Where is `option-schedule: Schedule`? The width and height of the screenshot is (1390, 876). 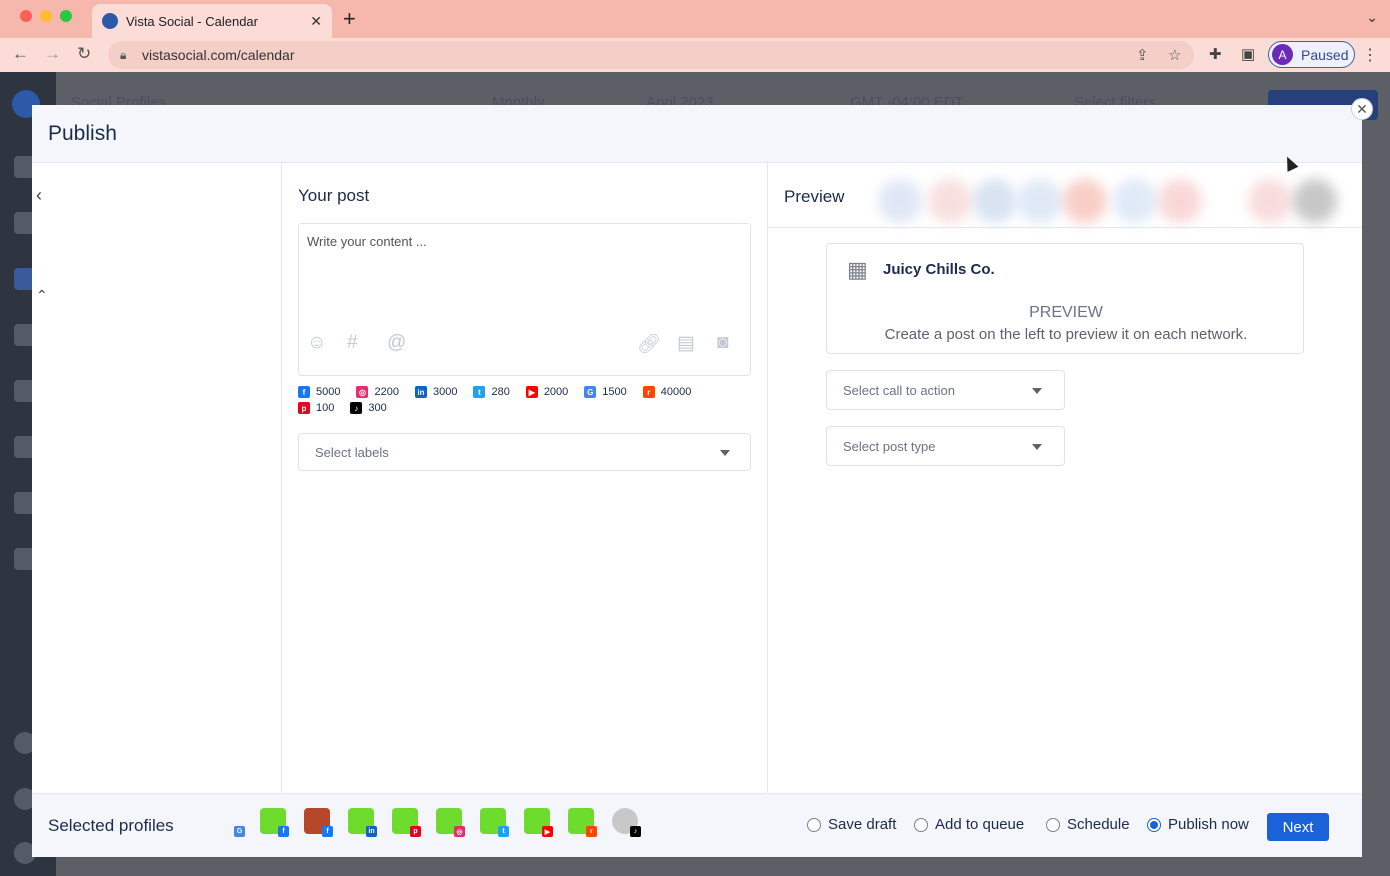 option-schedule: Schedule is located at coordinates (1088, 824).